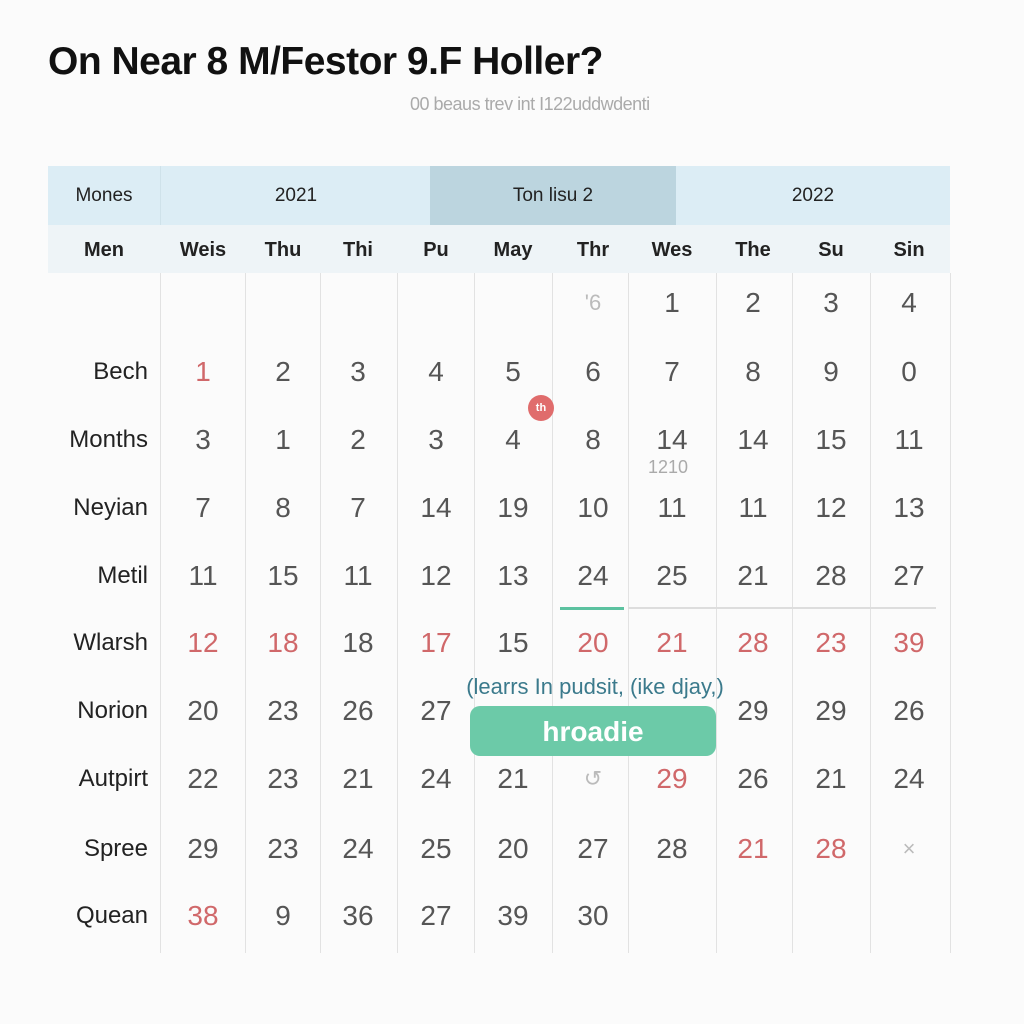  I want to click on day-cell: 17, so click(436, 643).